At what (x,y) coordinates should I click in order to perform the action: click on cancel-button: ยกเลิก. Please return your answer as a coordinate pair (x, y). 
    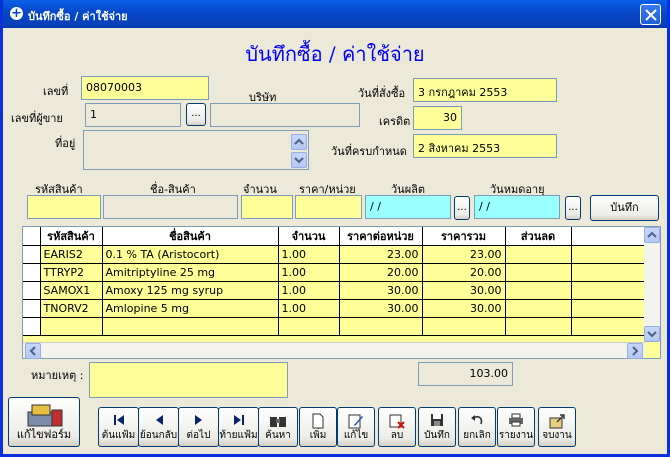
    Looking at the image, I should click on (477, 427).